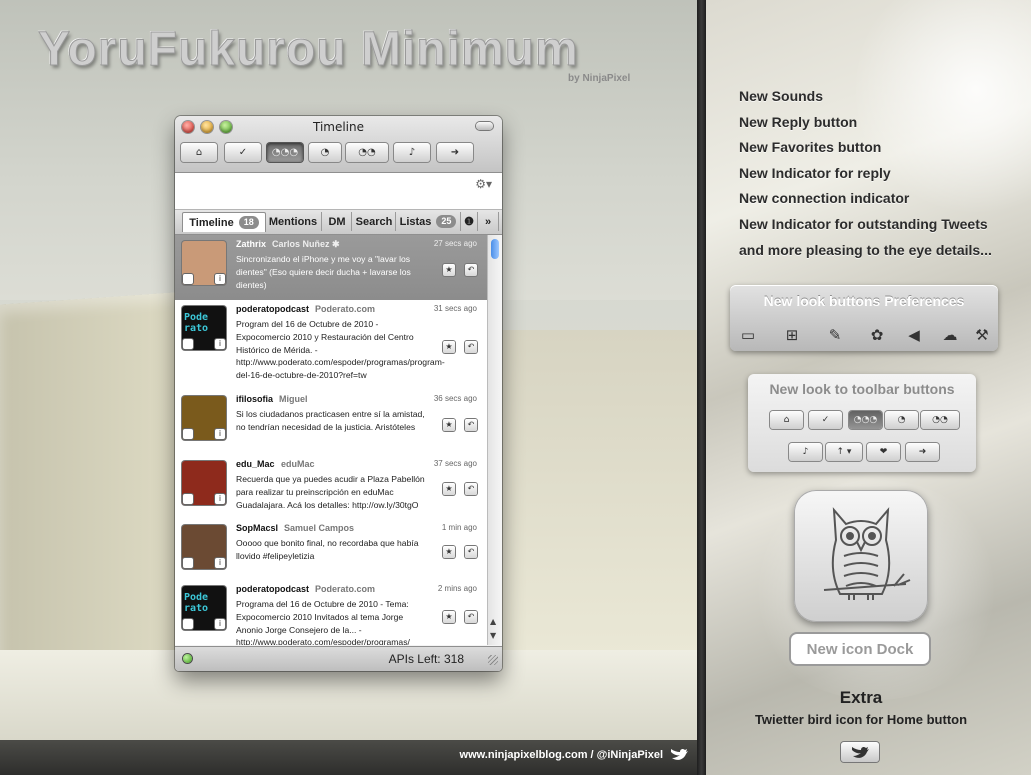 This screenshot has width=1031, height=775. What do you see at coordinates (950, 335) in the screenshot?
I see `bird-icon: ☁` at bounding box center [950, 335].